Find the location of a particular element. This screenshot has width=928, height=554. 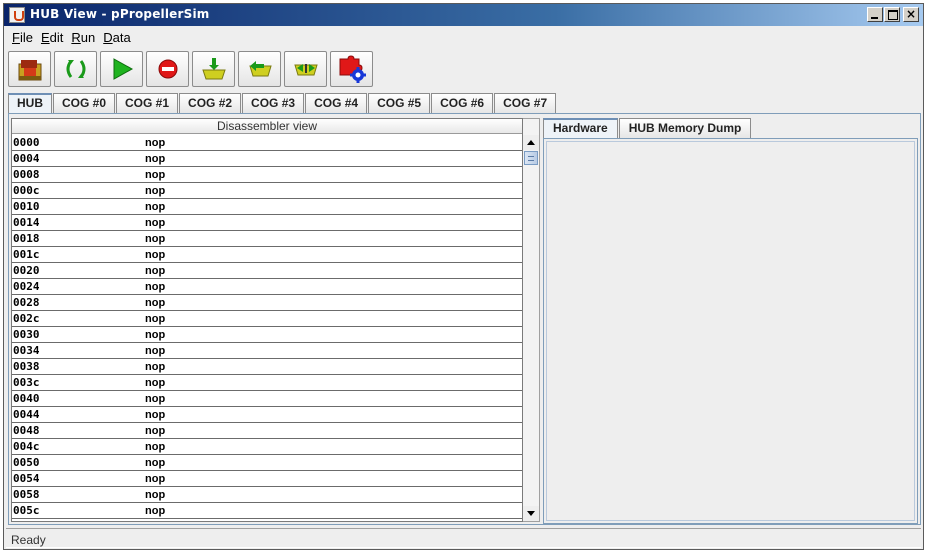

close-button: × is located at coordinates (911, 14).